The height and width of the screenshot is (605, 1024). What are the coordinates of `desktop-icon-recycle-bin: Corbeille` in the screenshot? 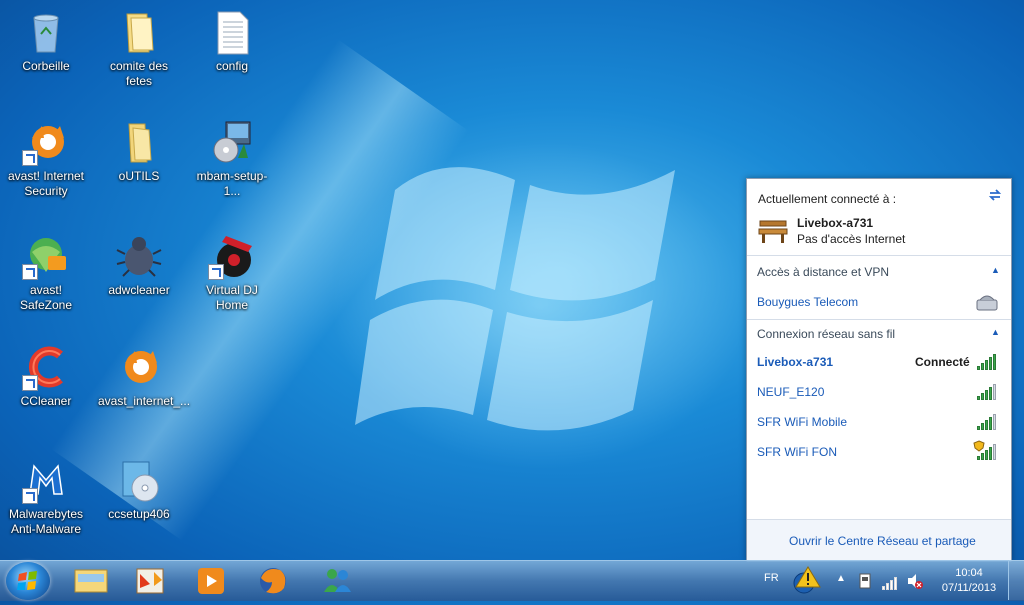 It's located at (46, 41).